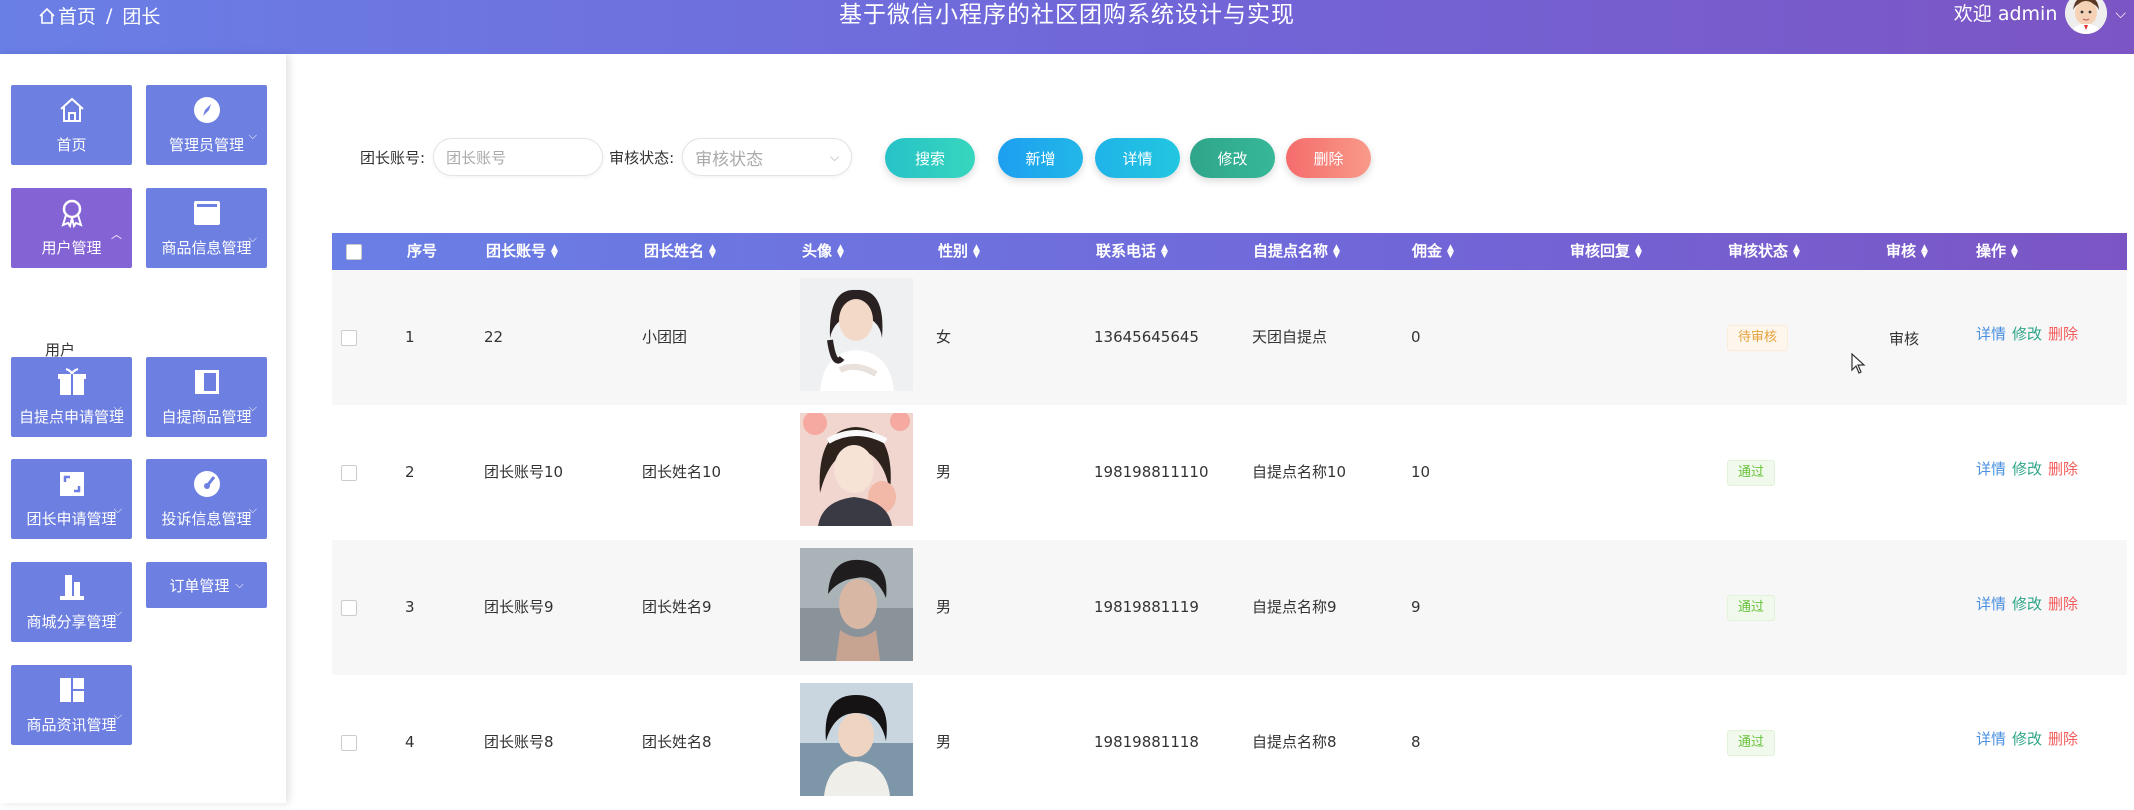 This screenshot has width=2134, height=810. Describe the element at coordinates (519, 607) in the screenshot. I see `cell-account: 团长账号9` at that location.